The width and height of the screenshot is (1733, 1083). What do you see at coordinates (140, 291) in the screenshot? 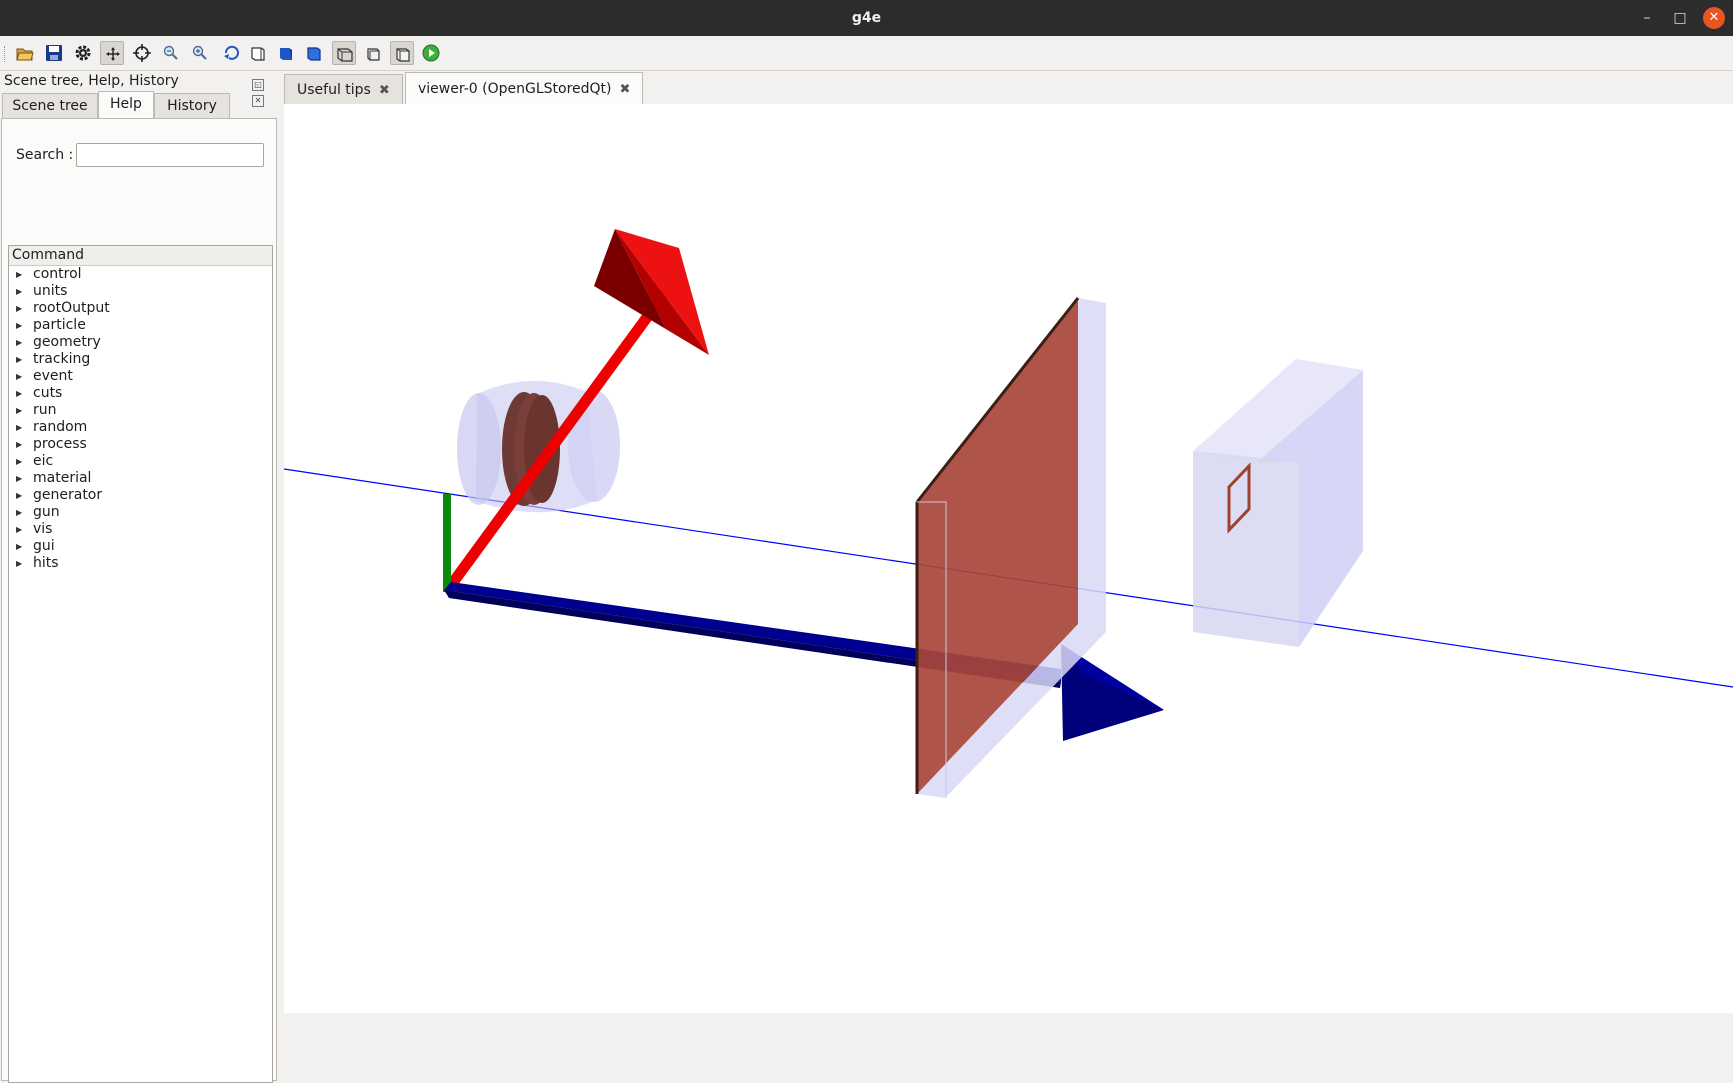
I see `tree-item: ▶ units` at bounding box center [140, 291].